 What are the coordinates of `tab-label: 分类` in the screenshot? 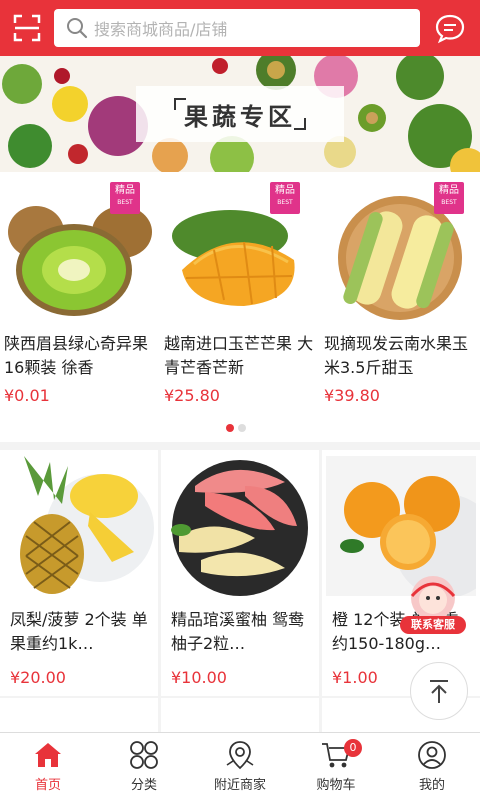 It's located at (143, 785).